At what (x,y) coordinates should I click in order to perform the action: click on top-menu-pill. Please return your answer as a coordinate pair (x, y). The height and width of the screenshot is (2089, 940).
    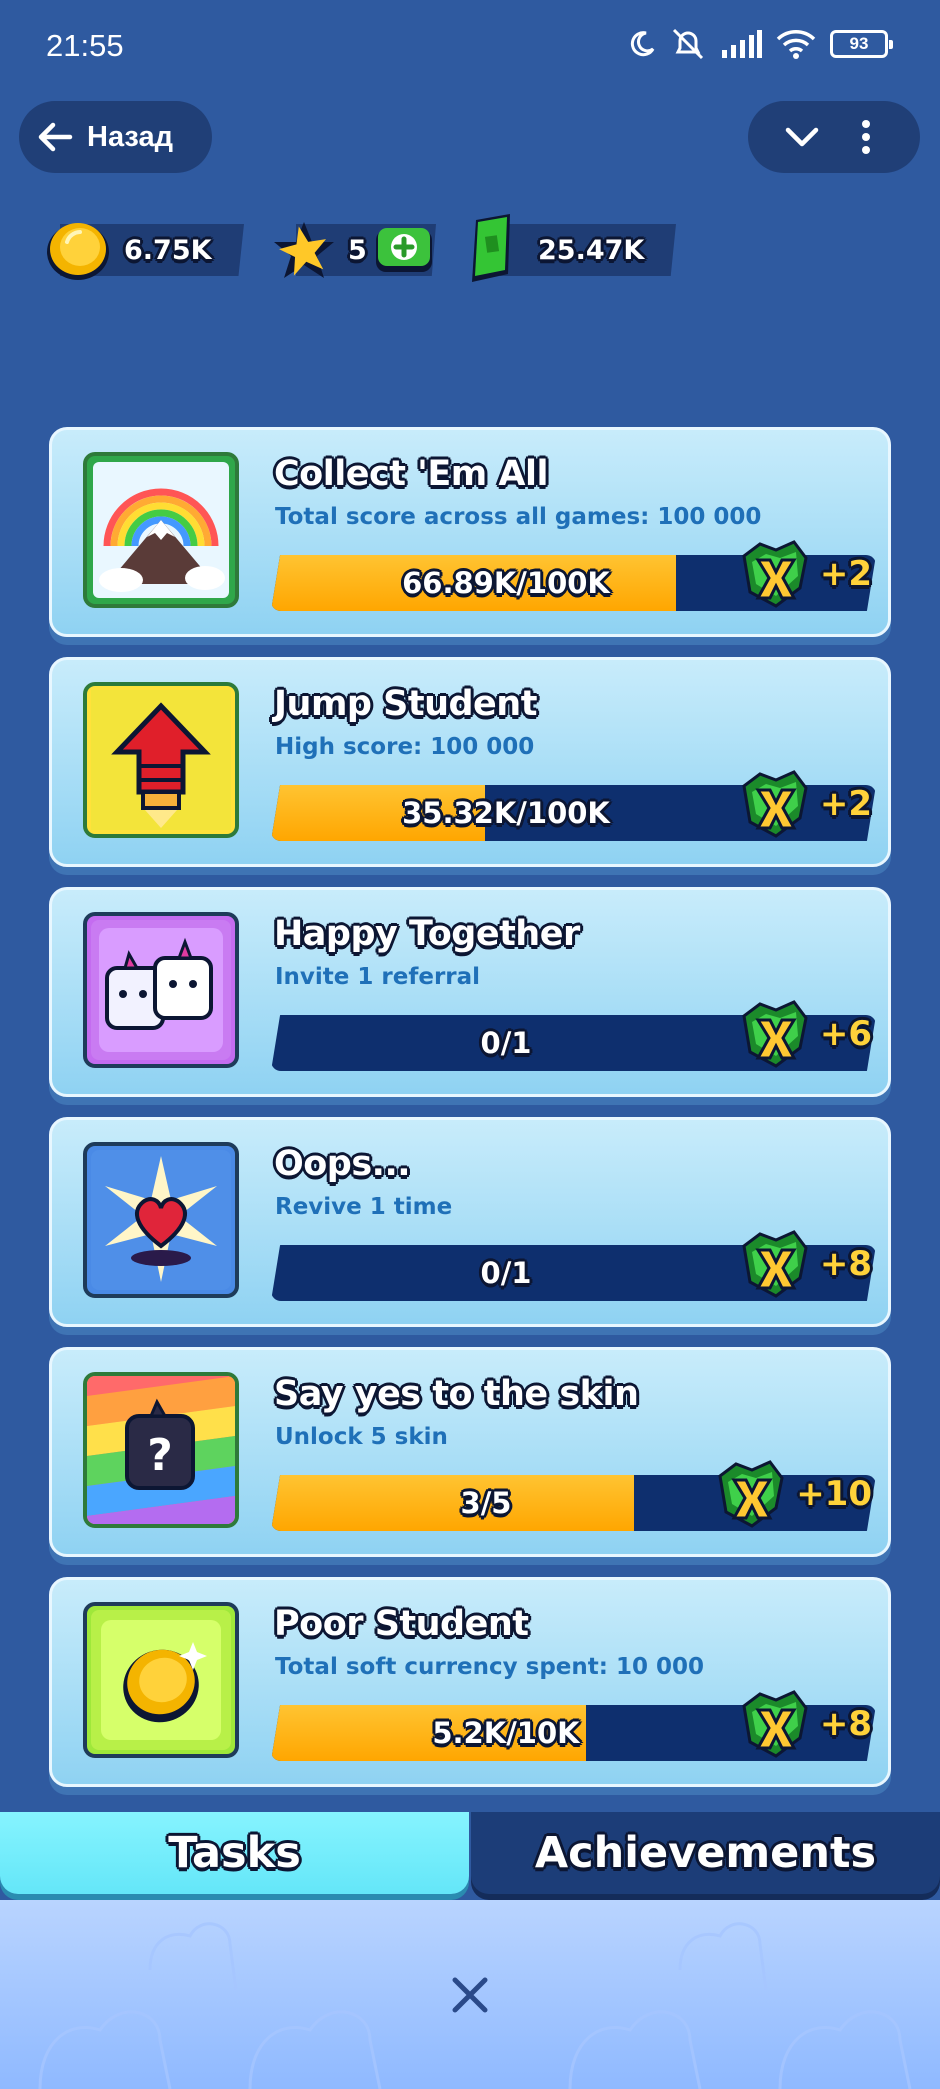
    Looking at the image, I should click on (834, 137).